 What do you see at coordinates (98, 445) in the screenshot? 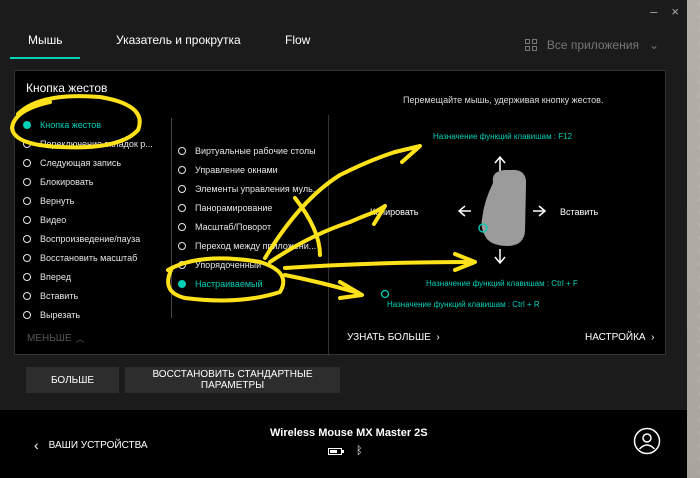
I see `your-devices-label: ВАШИ УСТРОЙСТВА` at bounding box center [98, 445].